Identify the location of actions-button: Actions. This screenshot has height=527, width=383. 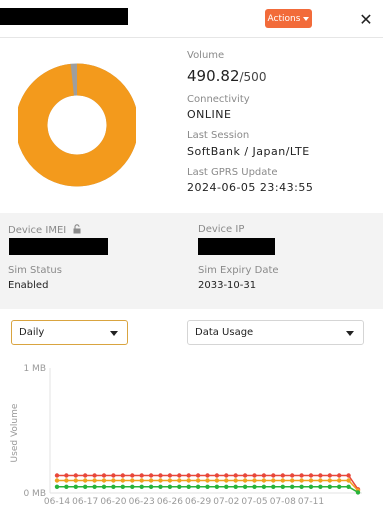
(288, 18).